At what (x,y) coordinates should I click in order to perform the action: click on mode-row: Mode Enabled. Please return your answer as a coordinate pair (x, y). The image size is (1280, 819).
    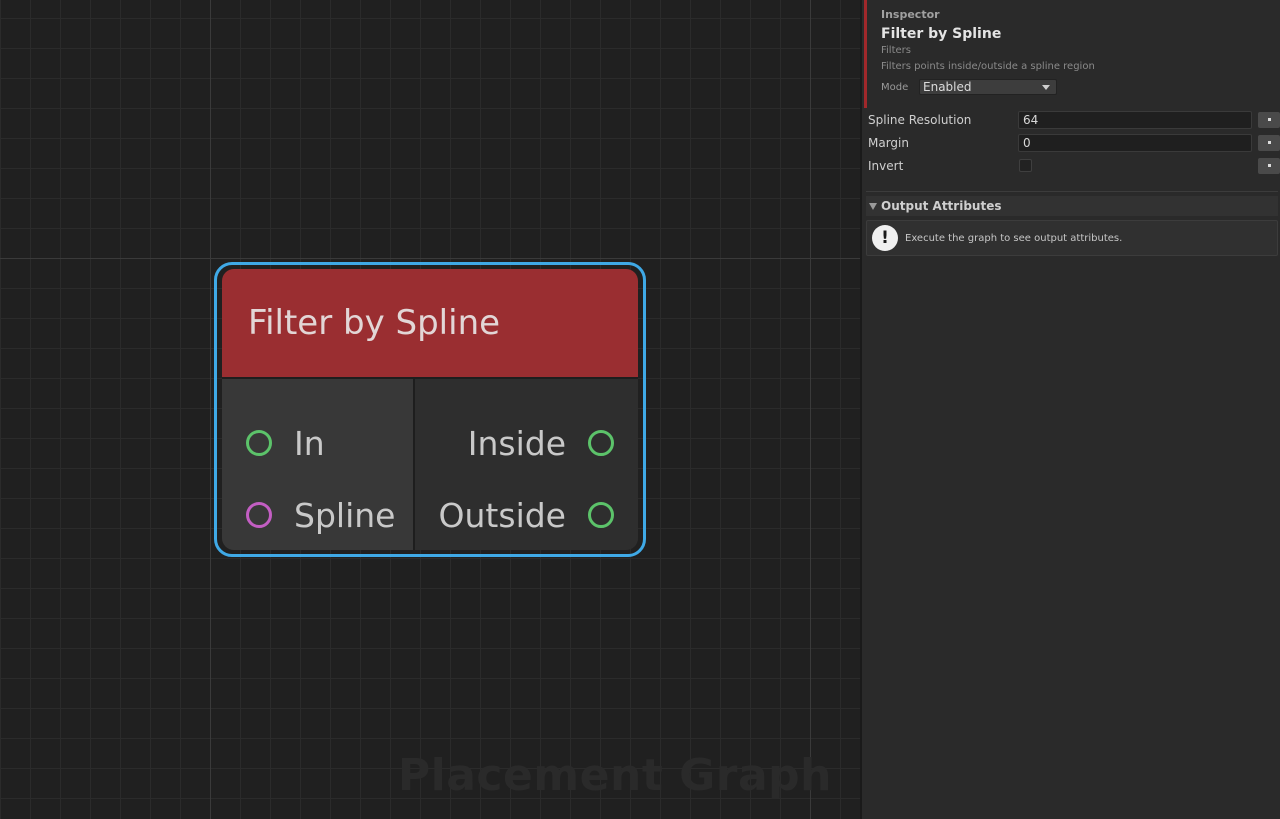
    Looking at the image, I should click on (1080, 87).